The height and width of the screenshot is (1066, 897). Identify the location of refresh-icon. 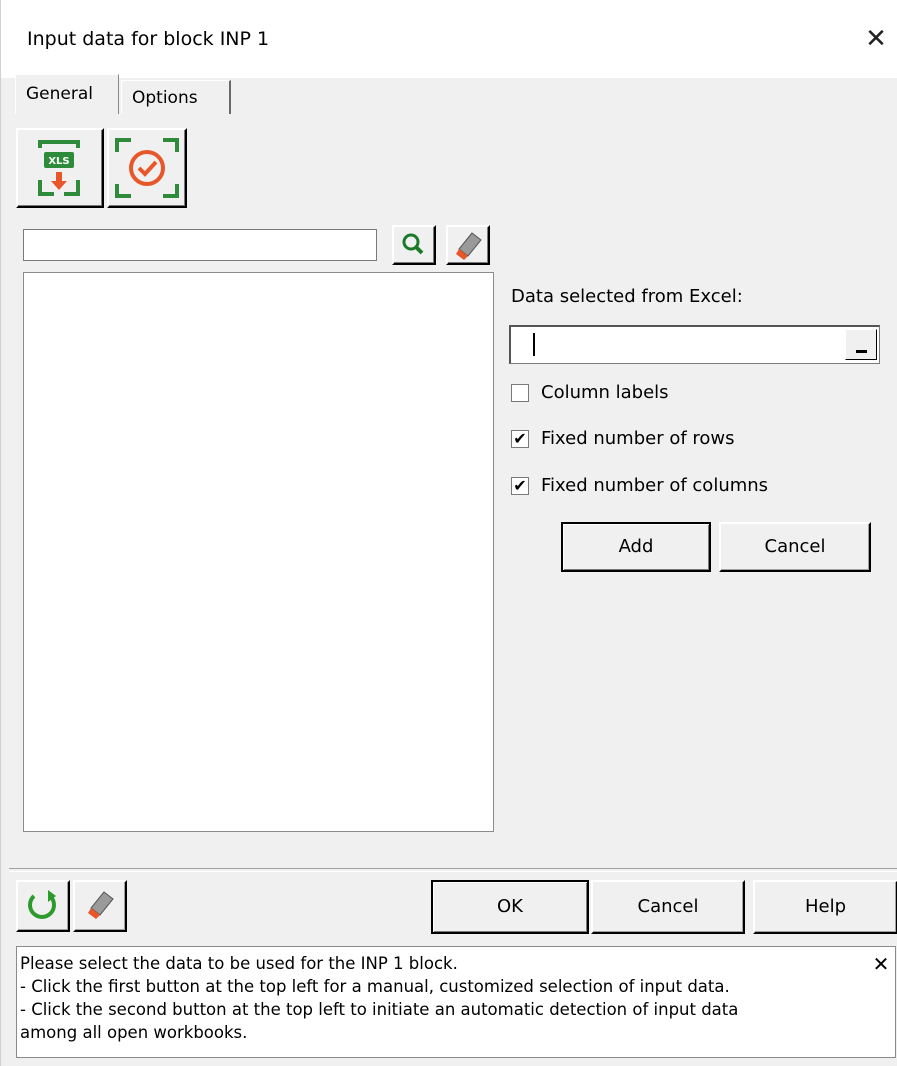
(42, 904).